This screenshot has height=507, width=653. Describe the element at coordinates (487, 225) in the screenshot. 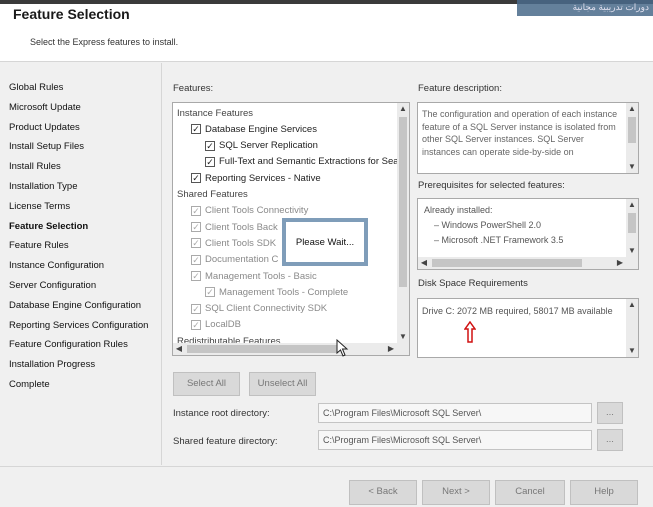

I see `prerequisite-item: – Windows PowerShell 2.0` at that location.